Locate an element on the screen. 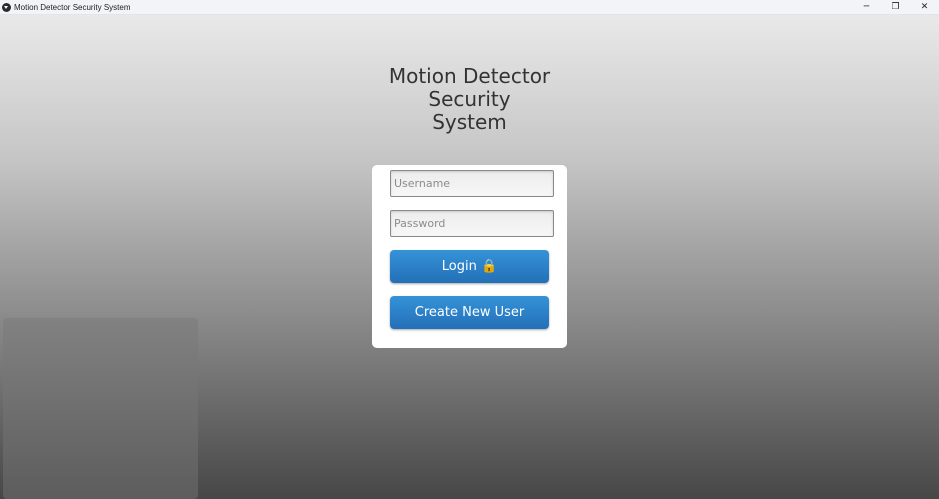 This screenshot has height=499, width=939. app-title-line: Security is located at coordinates (469, 99).